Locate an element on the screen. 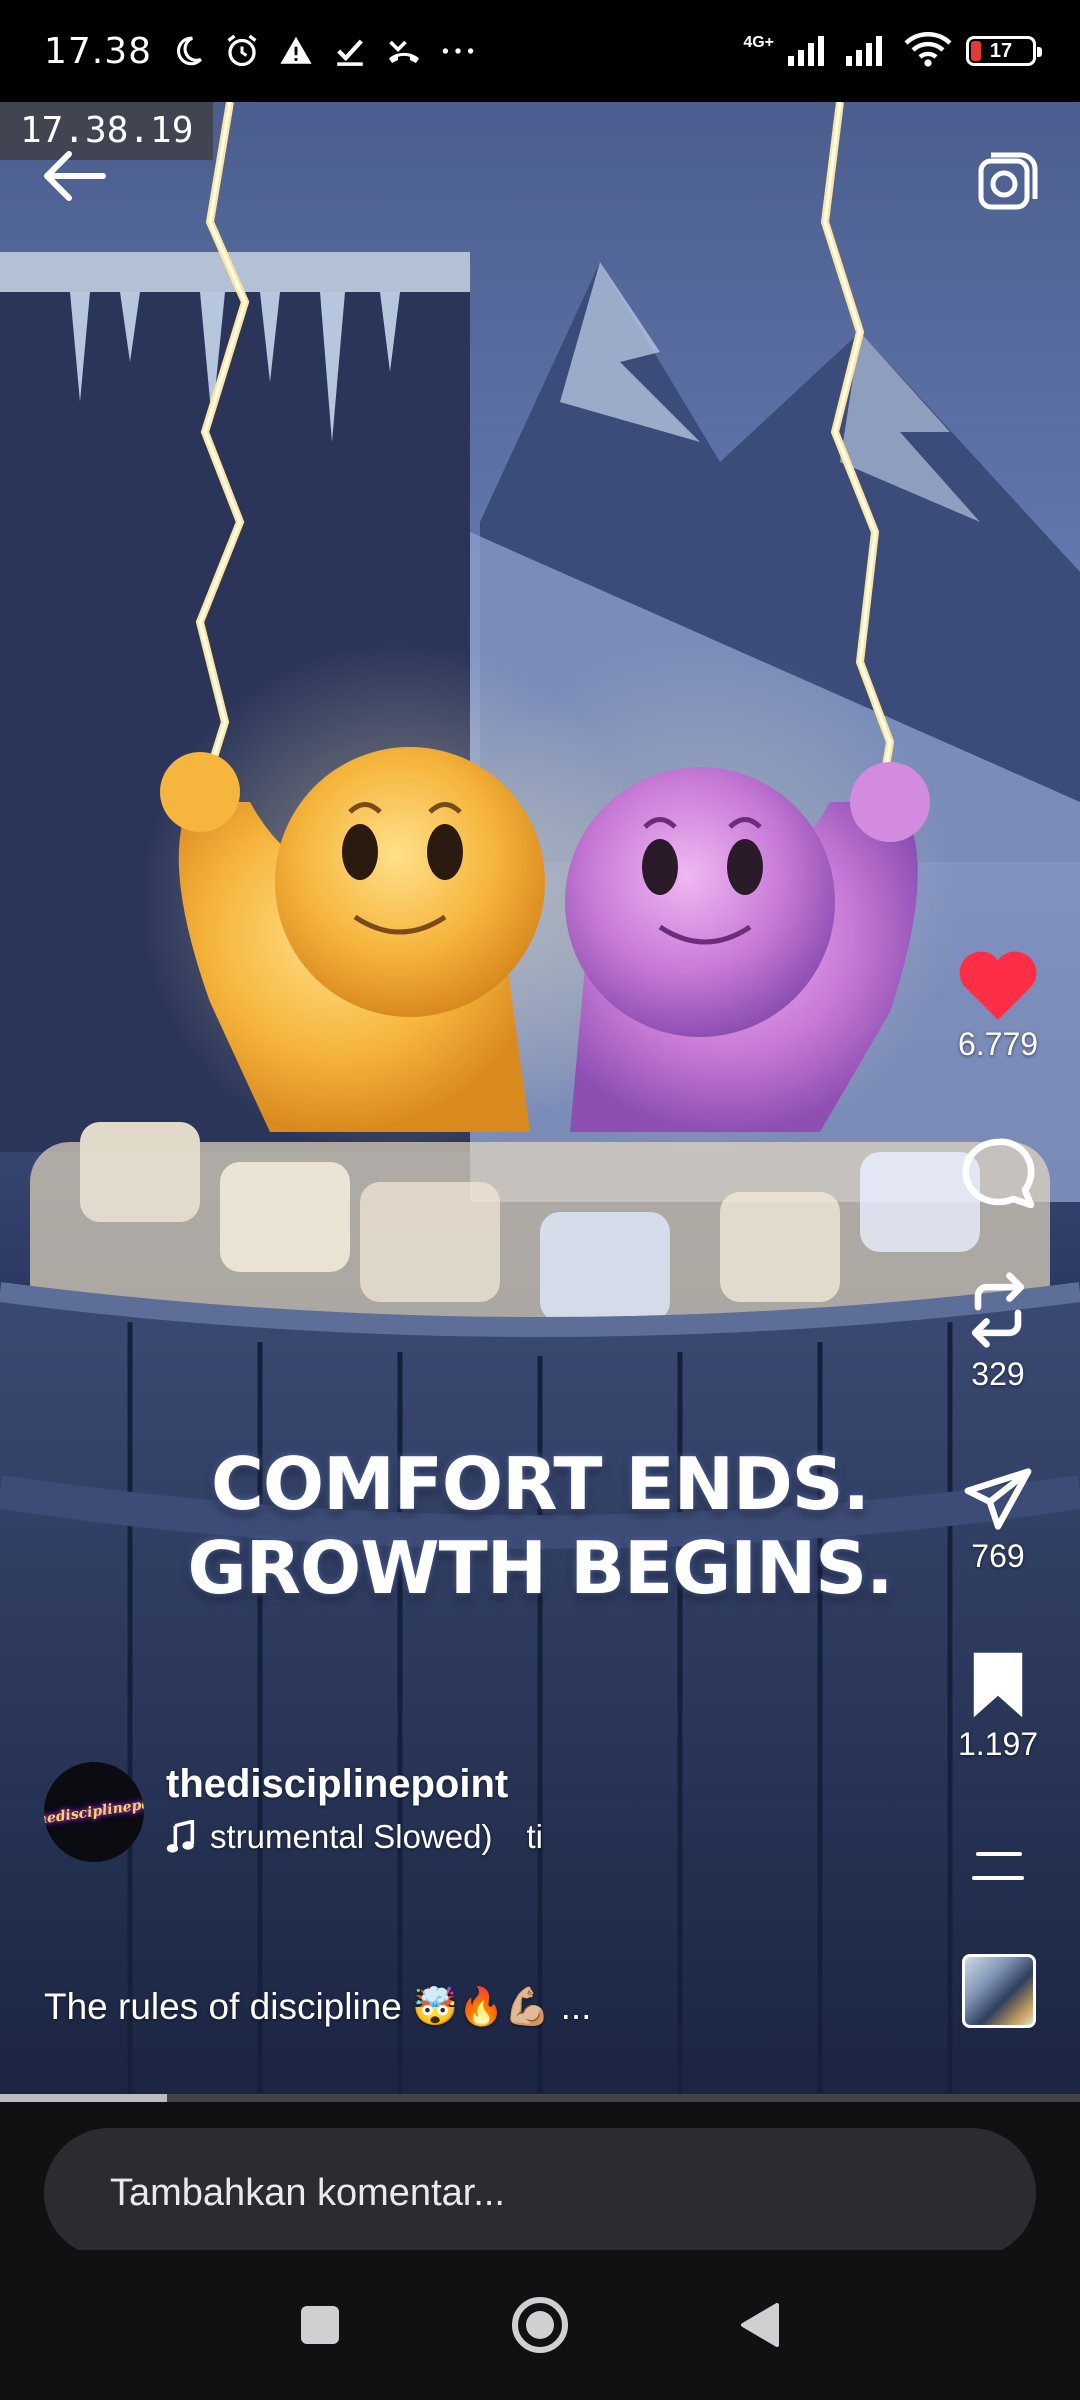 The width and height of the screenshot is (1080, 2400). share-button: 769 is located at coordinates (998, 1520).